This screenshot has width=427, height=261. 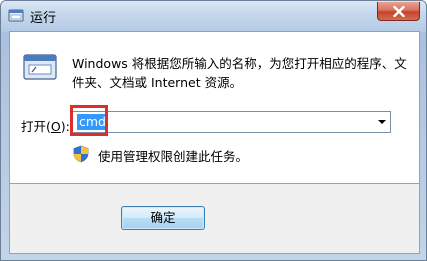 What do you see at coordinates (40, 67) in the screenshot?
I see `run-dialog-icon` at bounding box center [40, 67].